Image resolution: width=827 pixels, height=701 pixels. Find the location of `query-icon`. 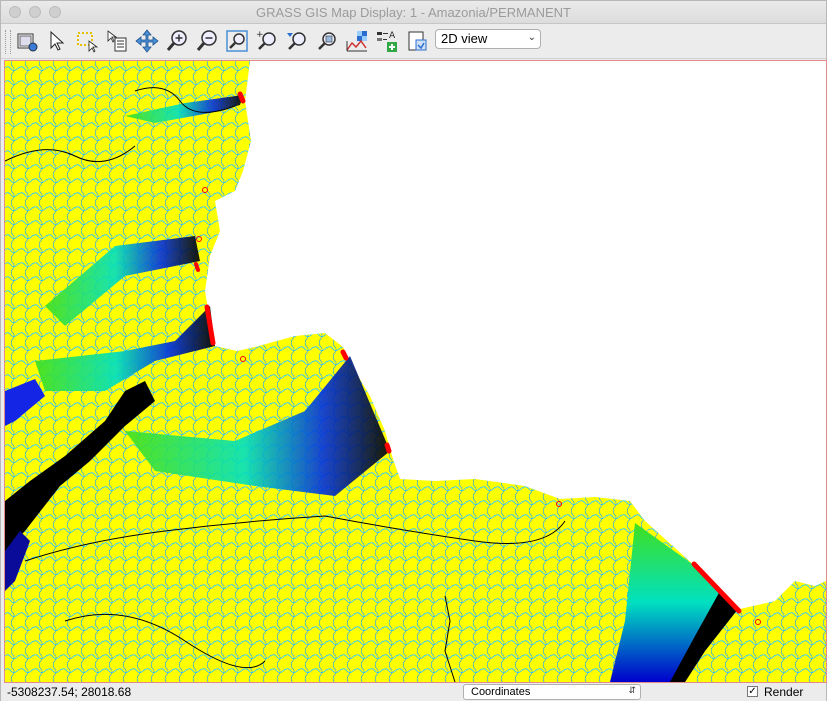

query-icon is located at coordinates (117, 41).